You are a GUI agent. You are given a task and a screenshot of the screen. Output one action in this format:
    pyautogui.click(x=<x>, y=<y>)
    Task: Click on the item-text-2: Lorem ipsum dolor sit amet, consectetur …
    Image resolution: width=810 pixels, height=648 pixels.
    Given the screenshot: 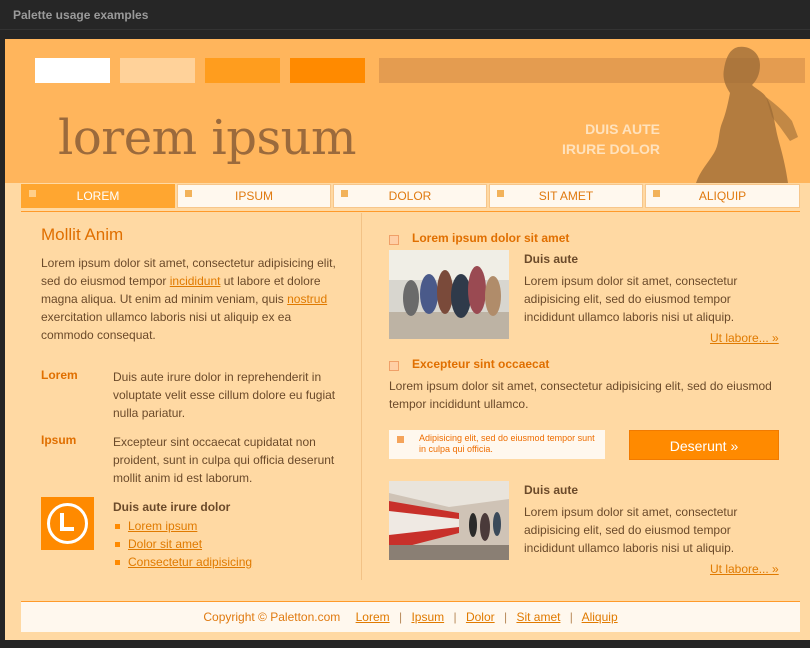 What is the action you would take?
    pyautogui.click(x=631, y=530)
    